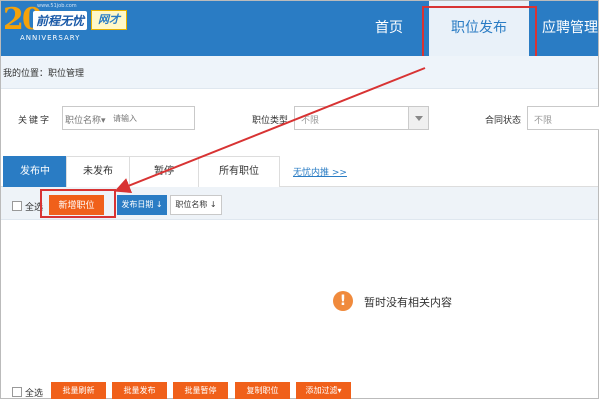 The height and width of the screenshot is (399, 599). I want to click on site-logo: 20 www.51job.com 前程无忧 网才 ANNIVERSARY, so click(67, 24).